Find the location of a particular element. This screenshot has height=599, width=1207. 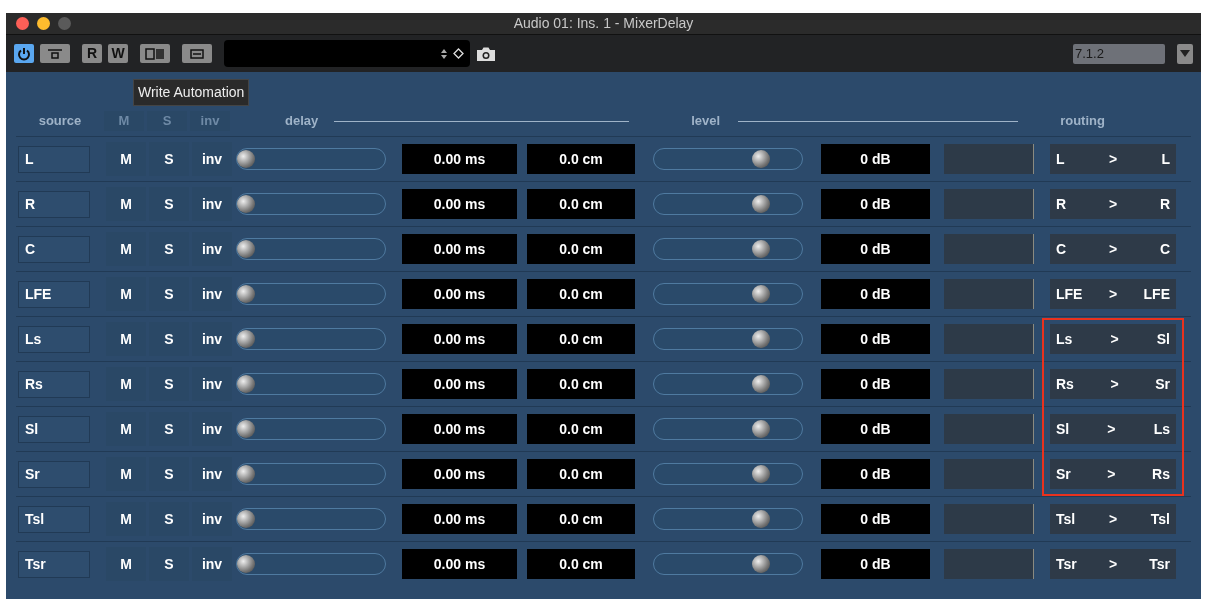

routing-field: R > R is located at coordinates (1113, 204).